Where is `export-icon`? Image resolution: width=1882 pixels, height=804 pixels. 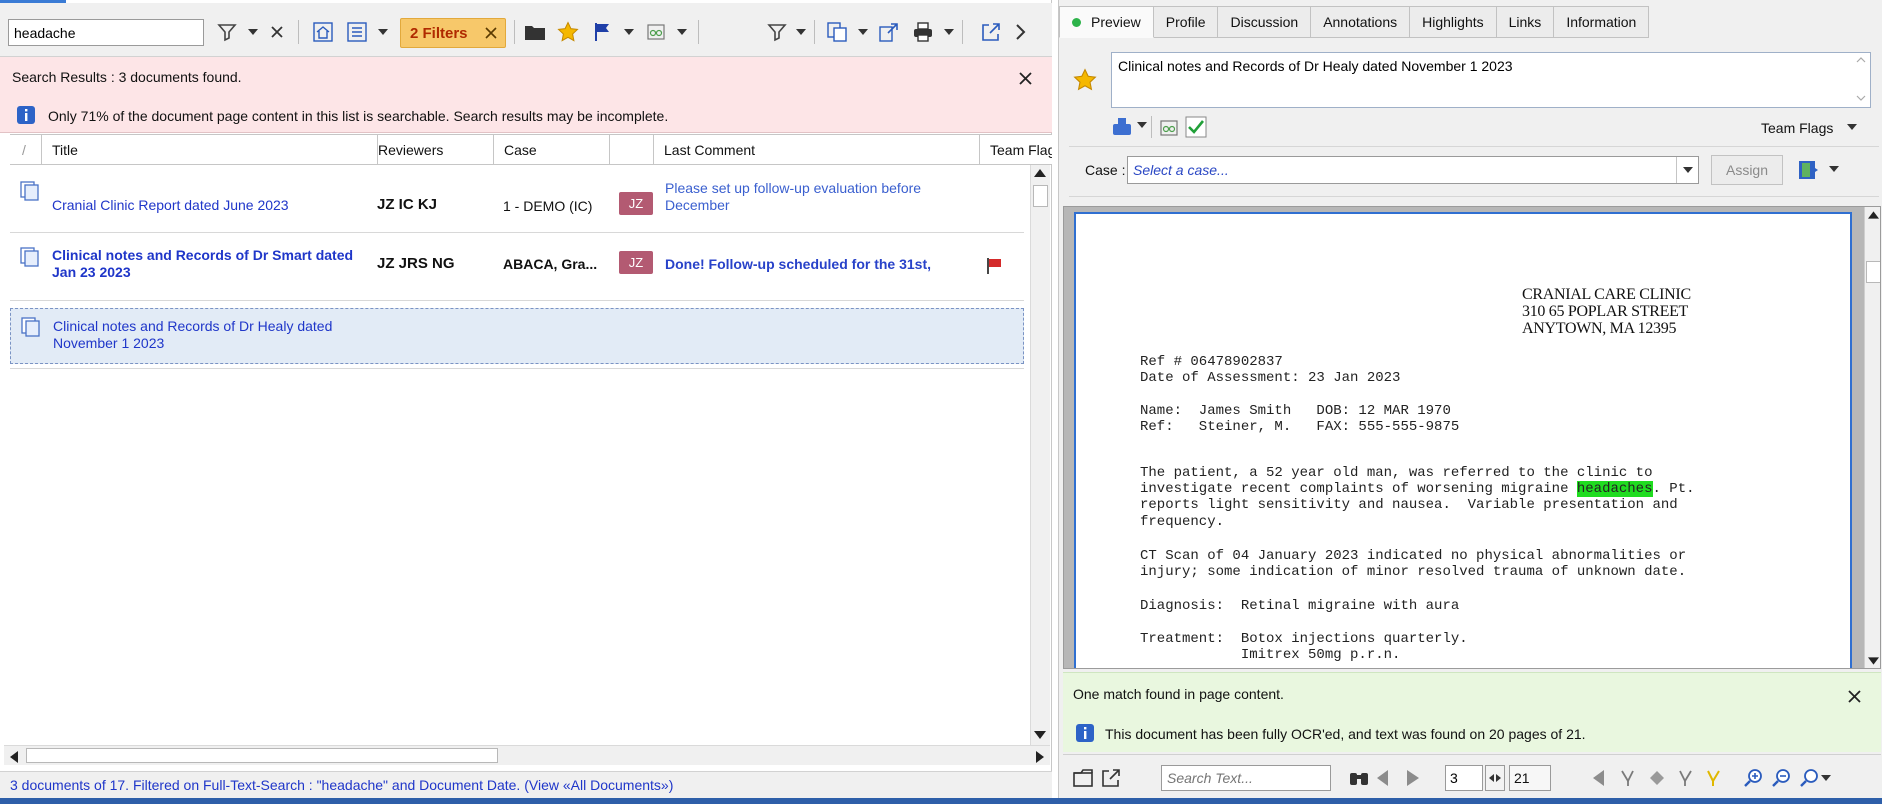
export-icon is located at coordinates (889, 32).